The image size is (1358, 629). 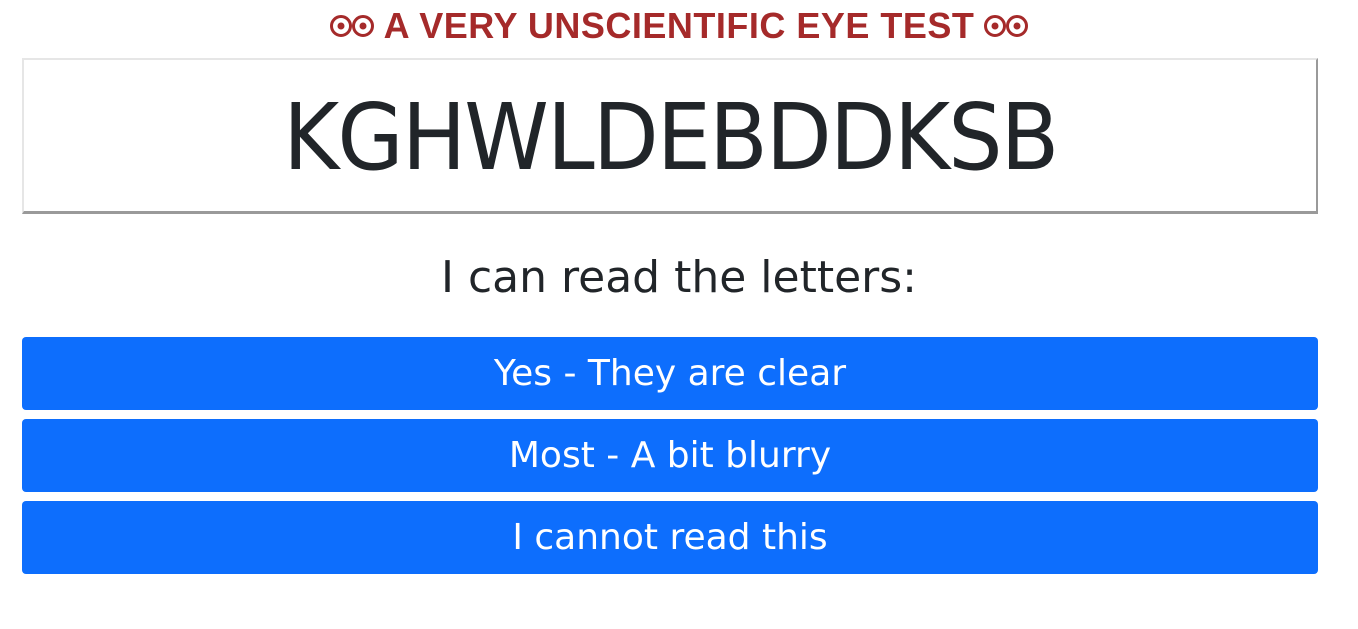 What do you see at coordinates (679, 277) in the screenshot?
I see `read-prompt: I can read the letters:` at bounding box center [679, 277].